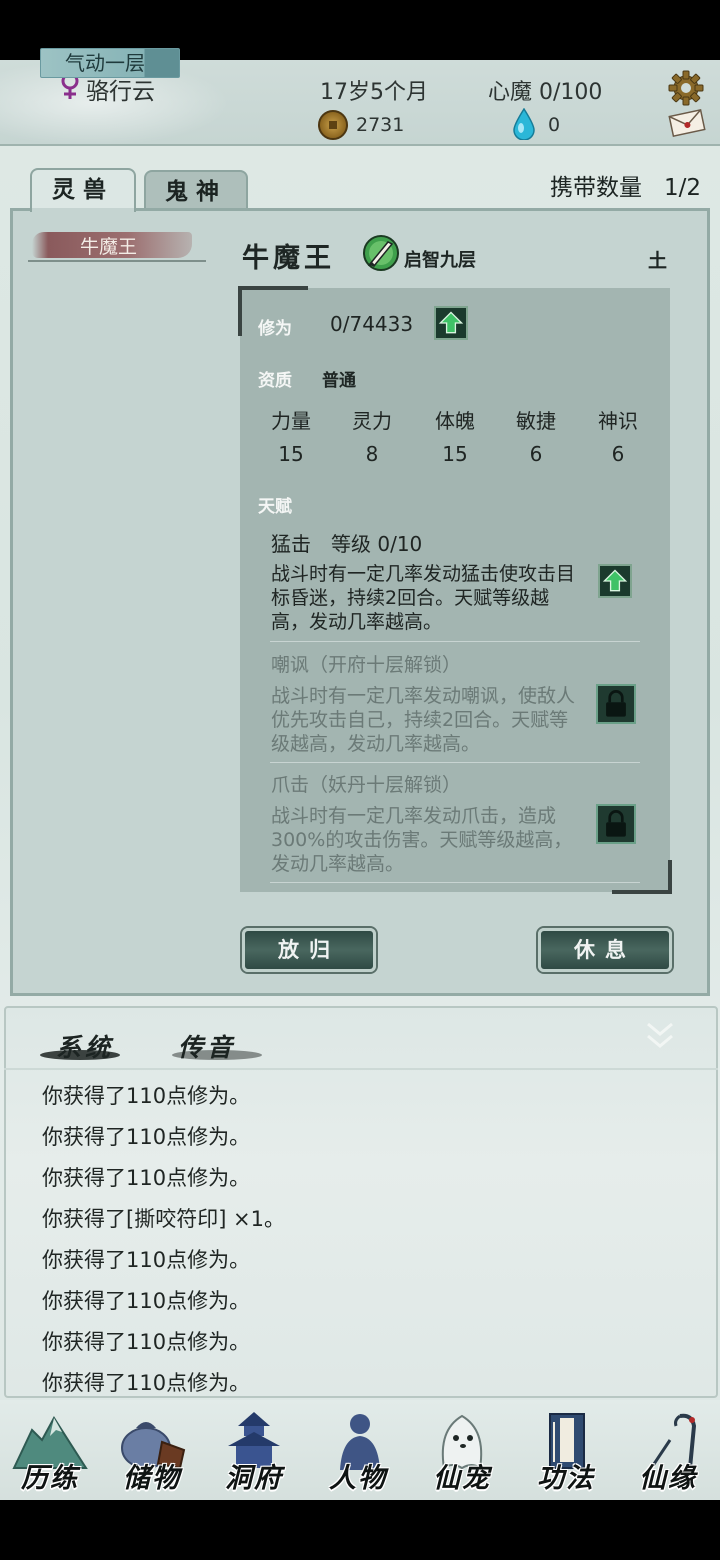  What do you see at coordinates (545, 92) in the screenshot?
I see `heart-demon-text: 心魔 0/100` at bounding box center [545, 92].